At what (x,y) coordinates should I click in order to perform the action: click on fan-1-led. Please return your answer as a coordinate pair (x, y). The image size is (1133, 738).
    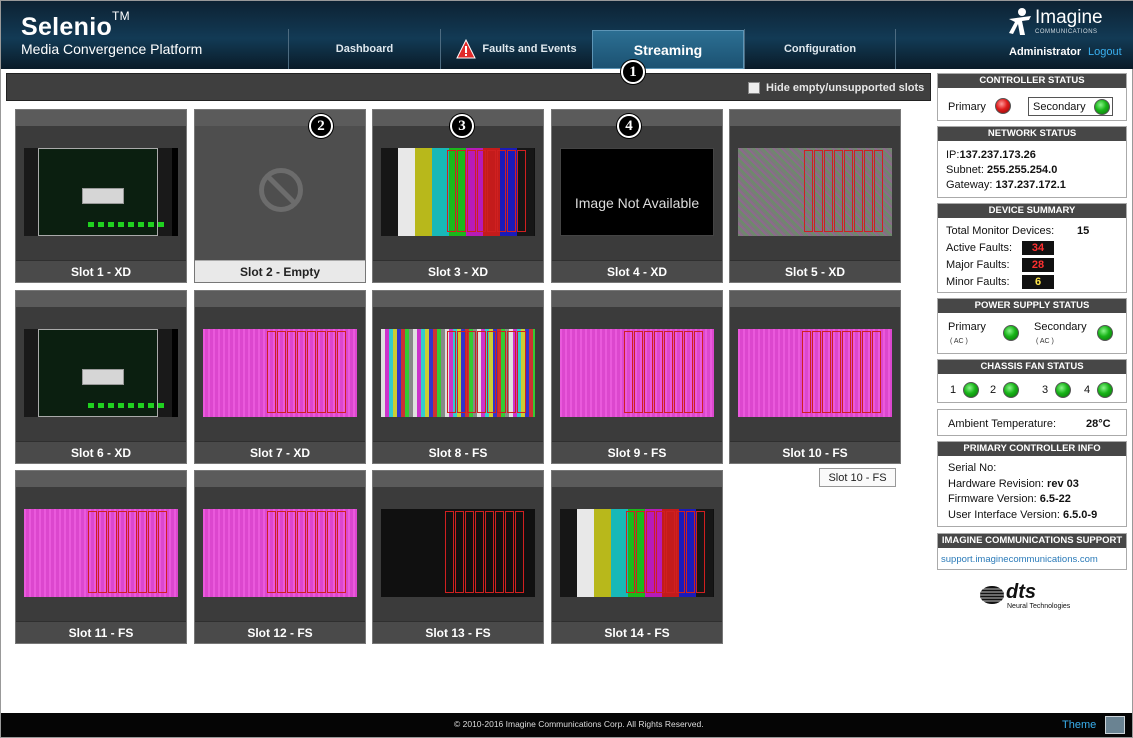
    Looking at the image, I should click on (971, 390).